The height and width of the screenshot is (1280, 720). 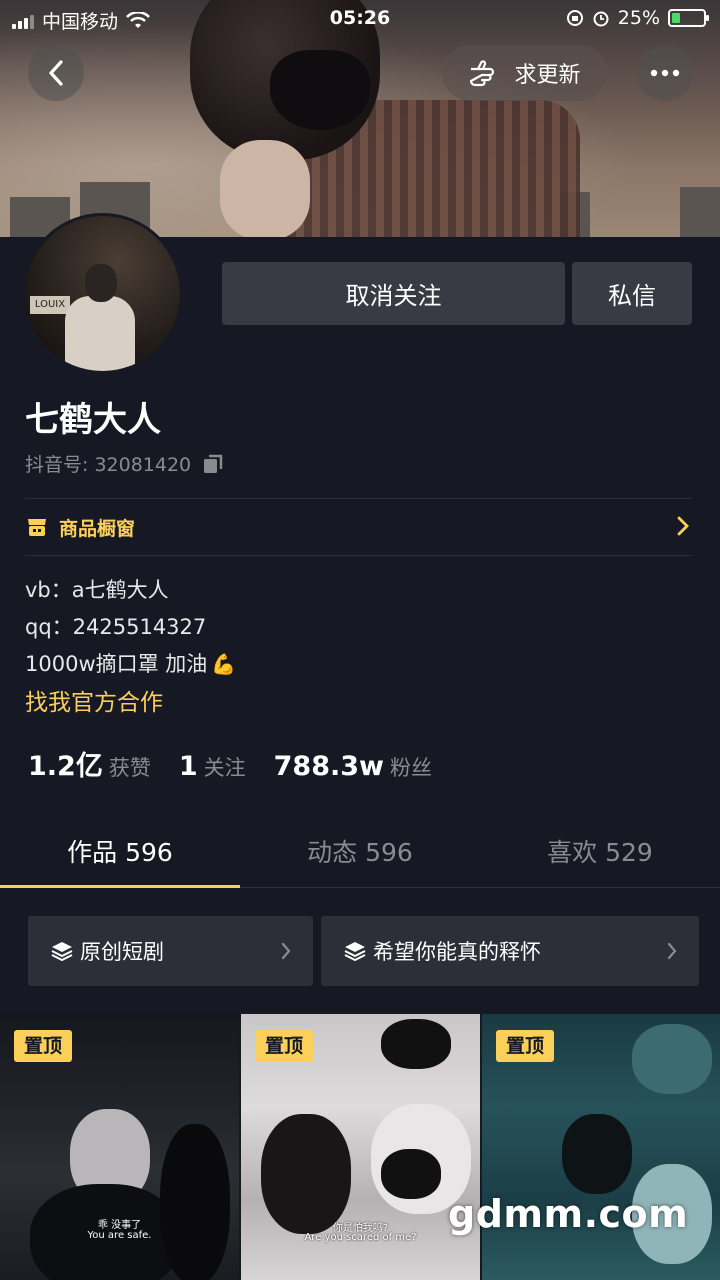 What do you see at coordinates (213, 464) in the screenshot?
I see `copy-icon` at bounding box center [213, 464].